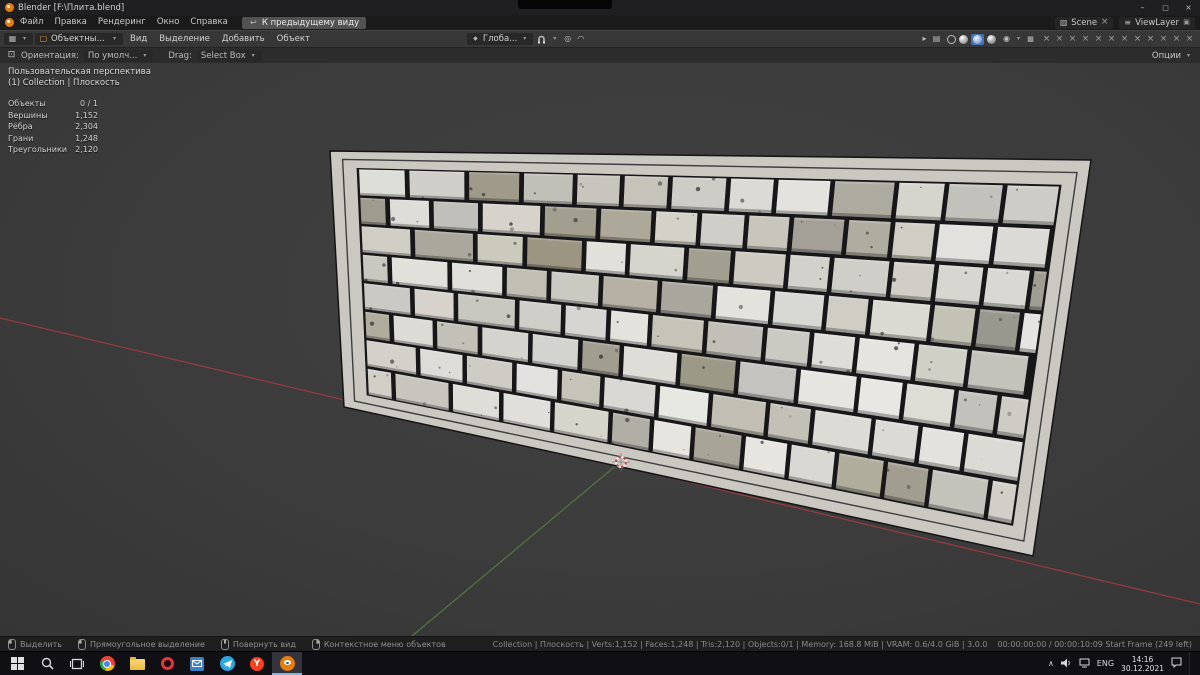 The width and height of the screenshot is (1200, 675). I want to click on mouse-middle-icon, so click(224, 644).